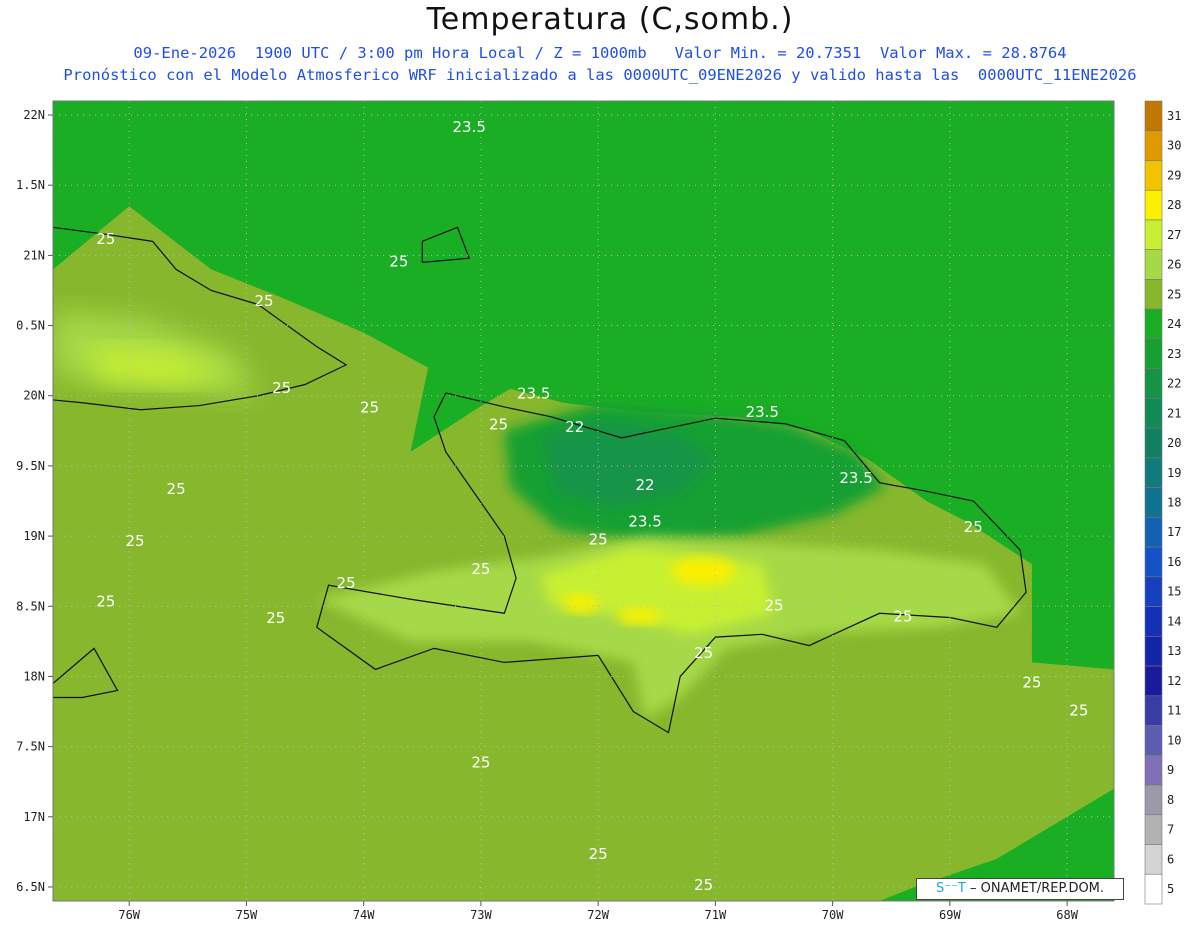 This screenshot has height=927, width=1200. I want to click on y-tick-label: 1.5N, so click(30, 185).